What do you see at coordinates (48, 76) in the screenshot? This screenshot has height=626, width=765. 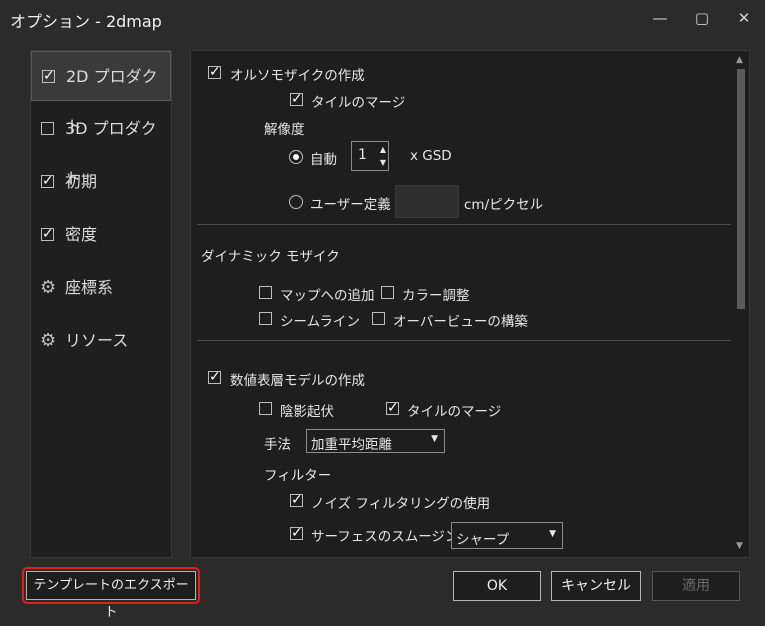 I see `checkbox-2d-product` at bounding box center [48, 76].